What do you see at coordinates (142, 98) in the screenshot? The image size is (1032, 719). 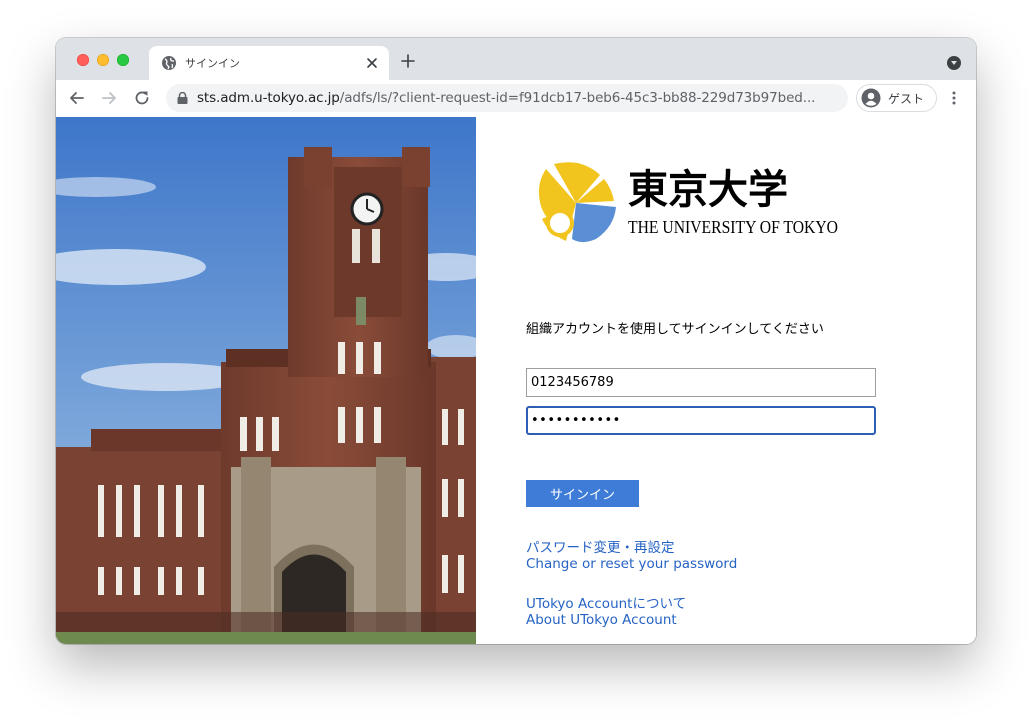 I see `reload-icon` at bounding box center [142, 98].